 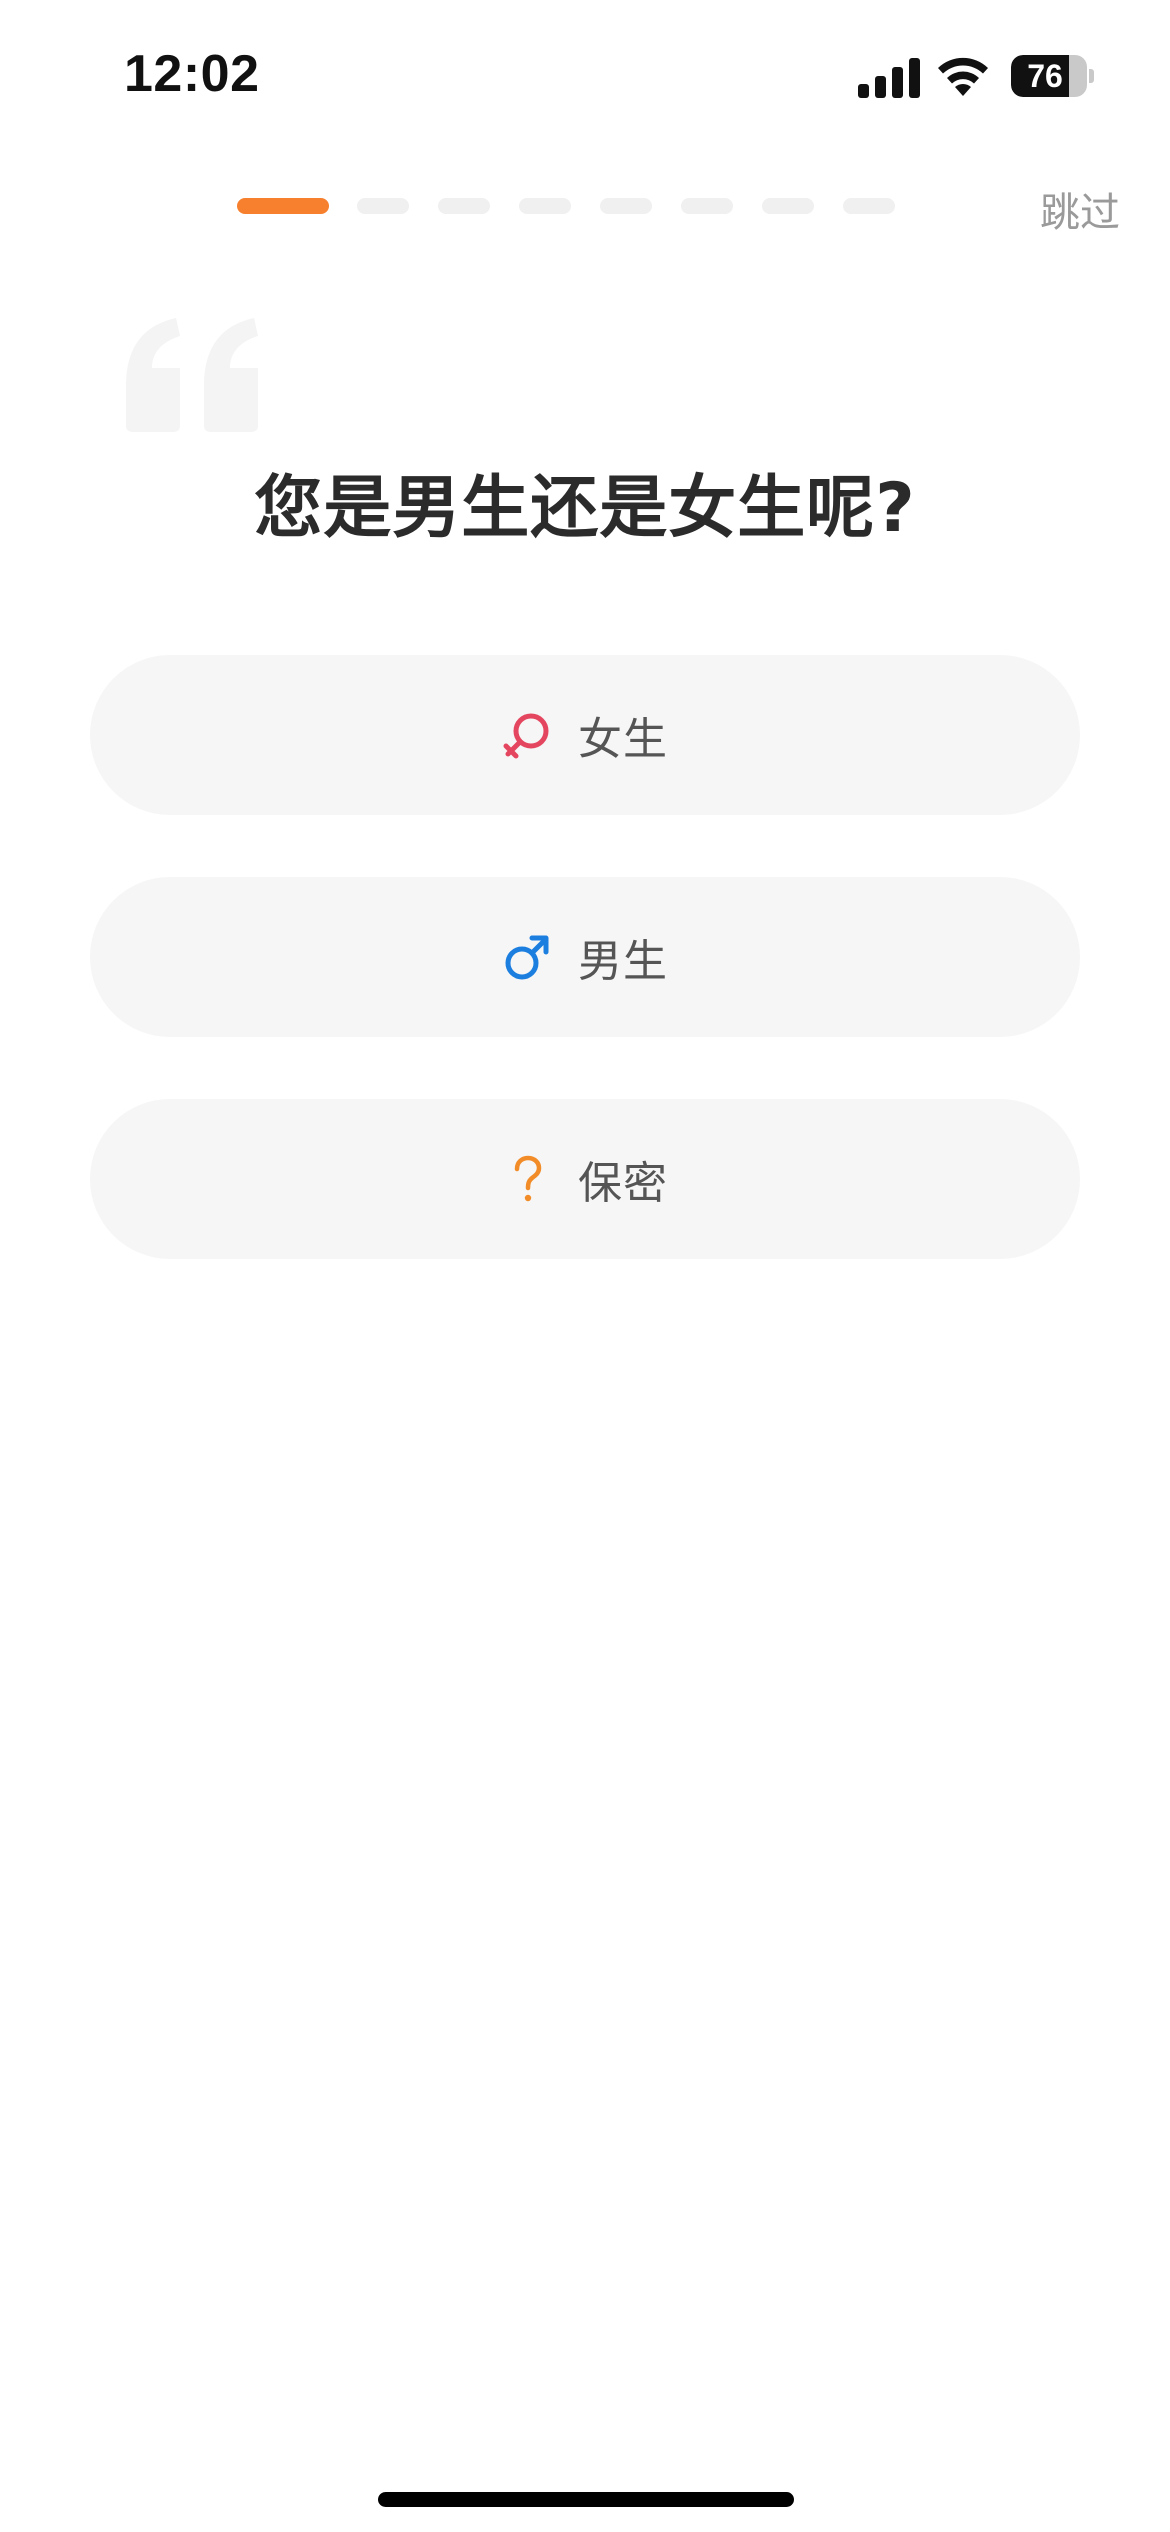 I want to click on option-label: 女生, so click(x=623, y=739).